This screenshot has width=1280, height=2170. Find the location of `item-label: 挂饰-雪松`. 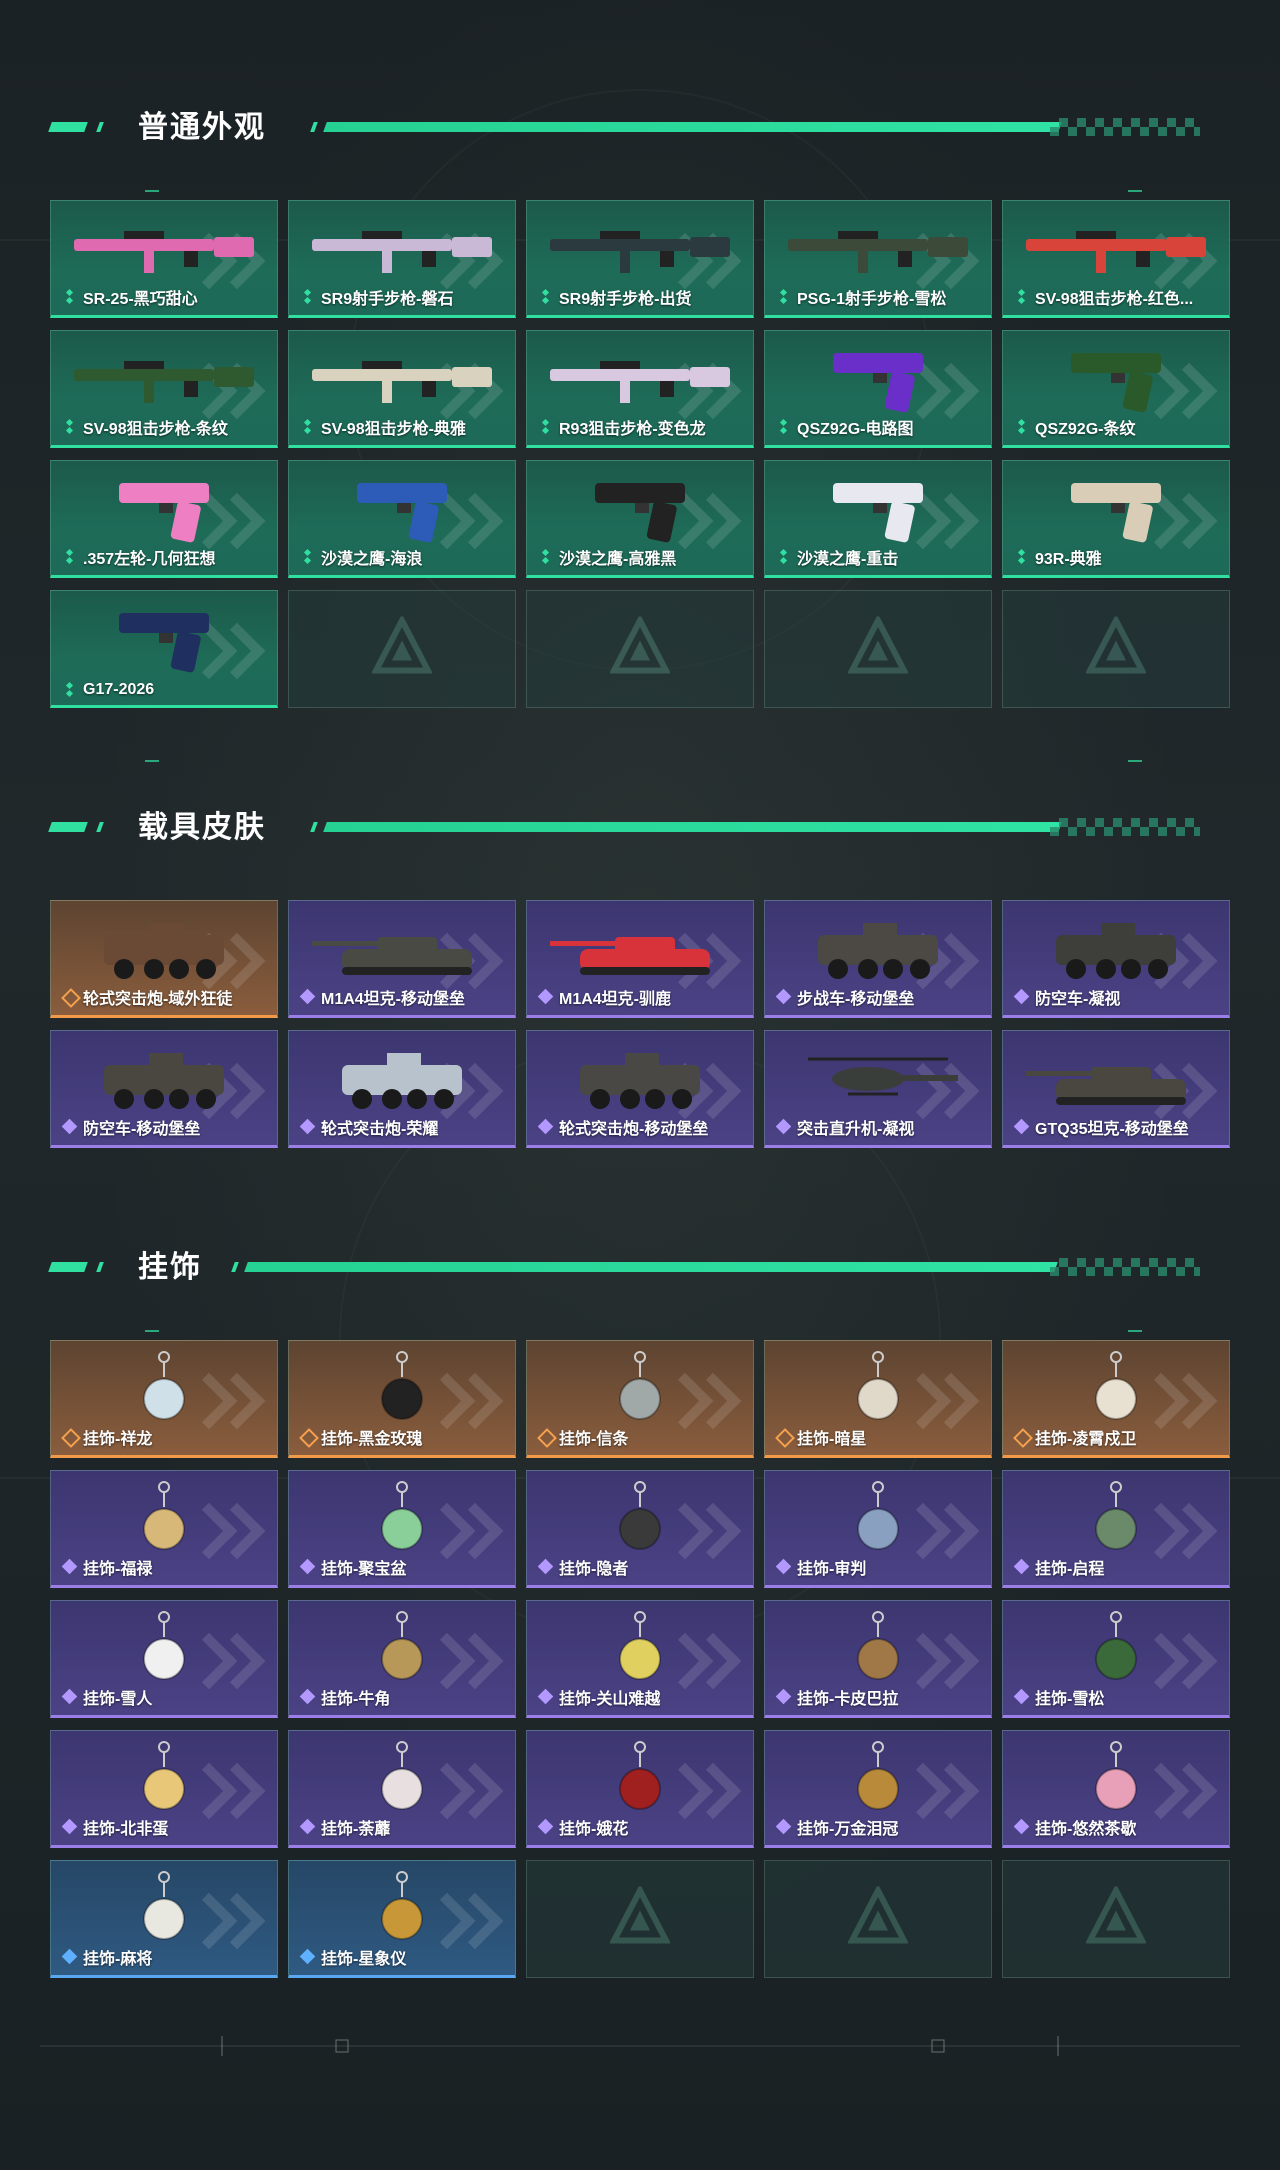

item-label: 挂饰-雪松 is located at coordinates (1070, 1699).